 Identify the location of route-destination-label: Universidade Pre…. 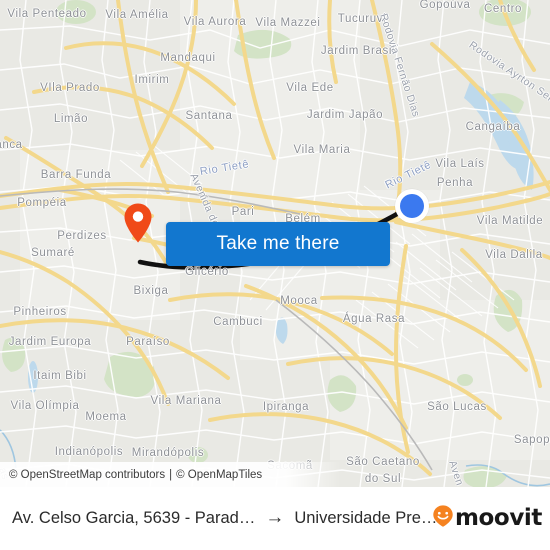
(365, 518).